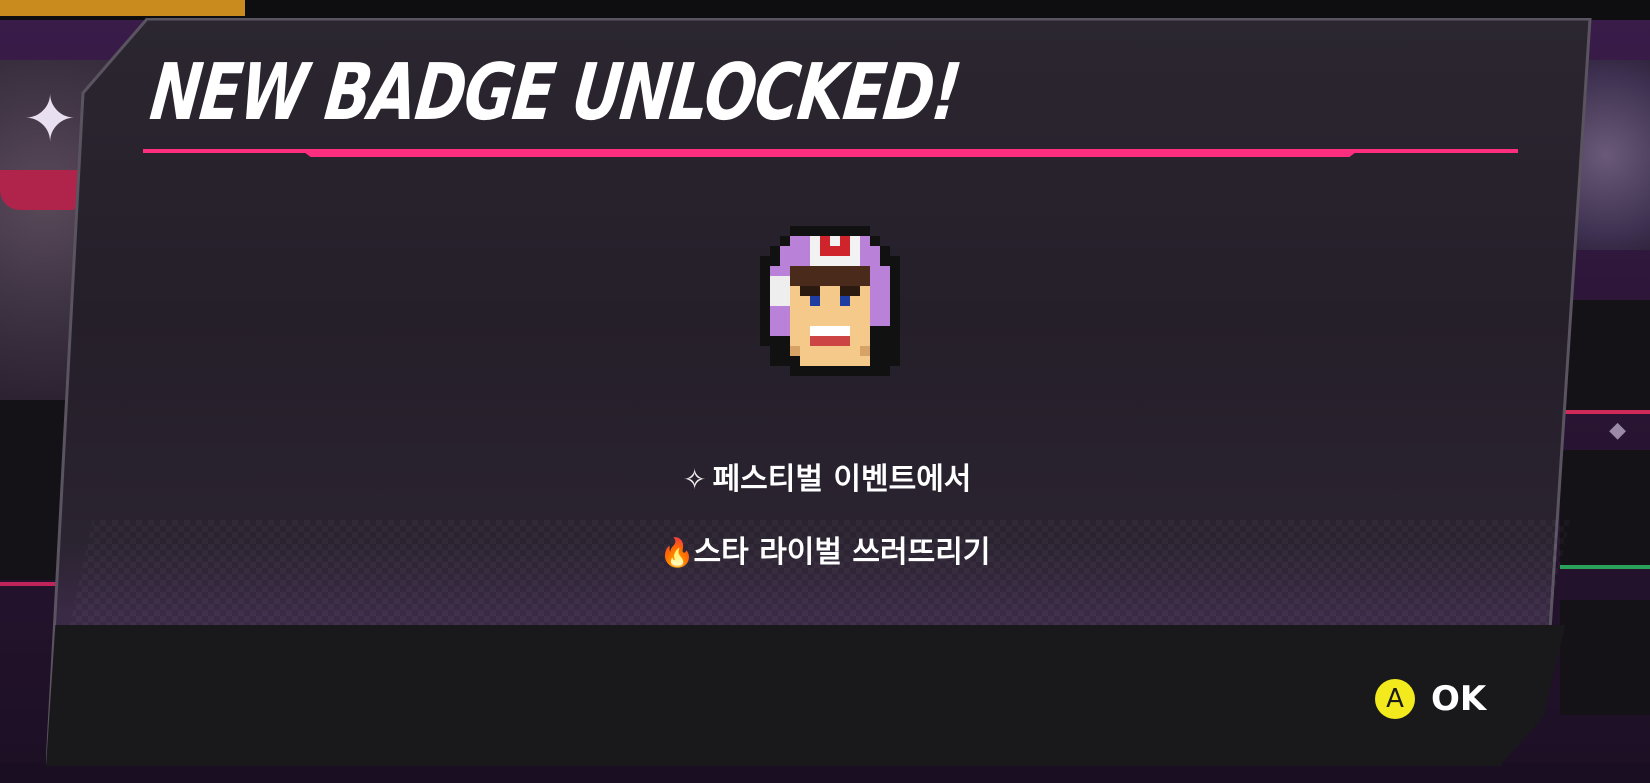 This screenshot has height=783, width=1650. What do you see at coordinates (842, 552) in the screenshot?
I see `badge-condition-text-2: 스타 라이벌 쓰러뜨리기` at bounding box center [842, 552].